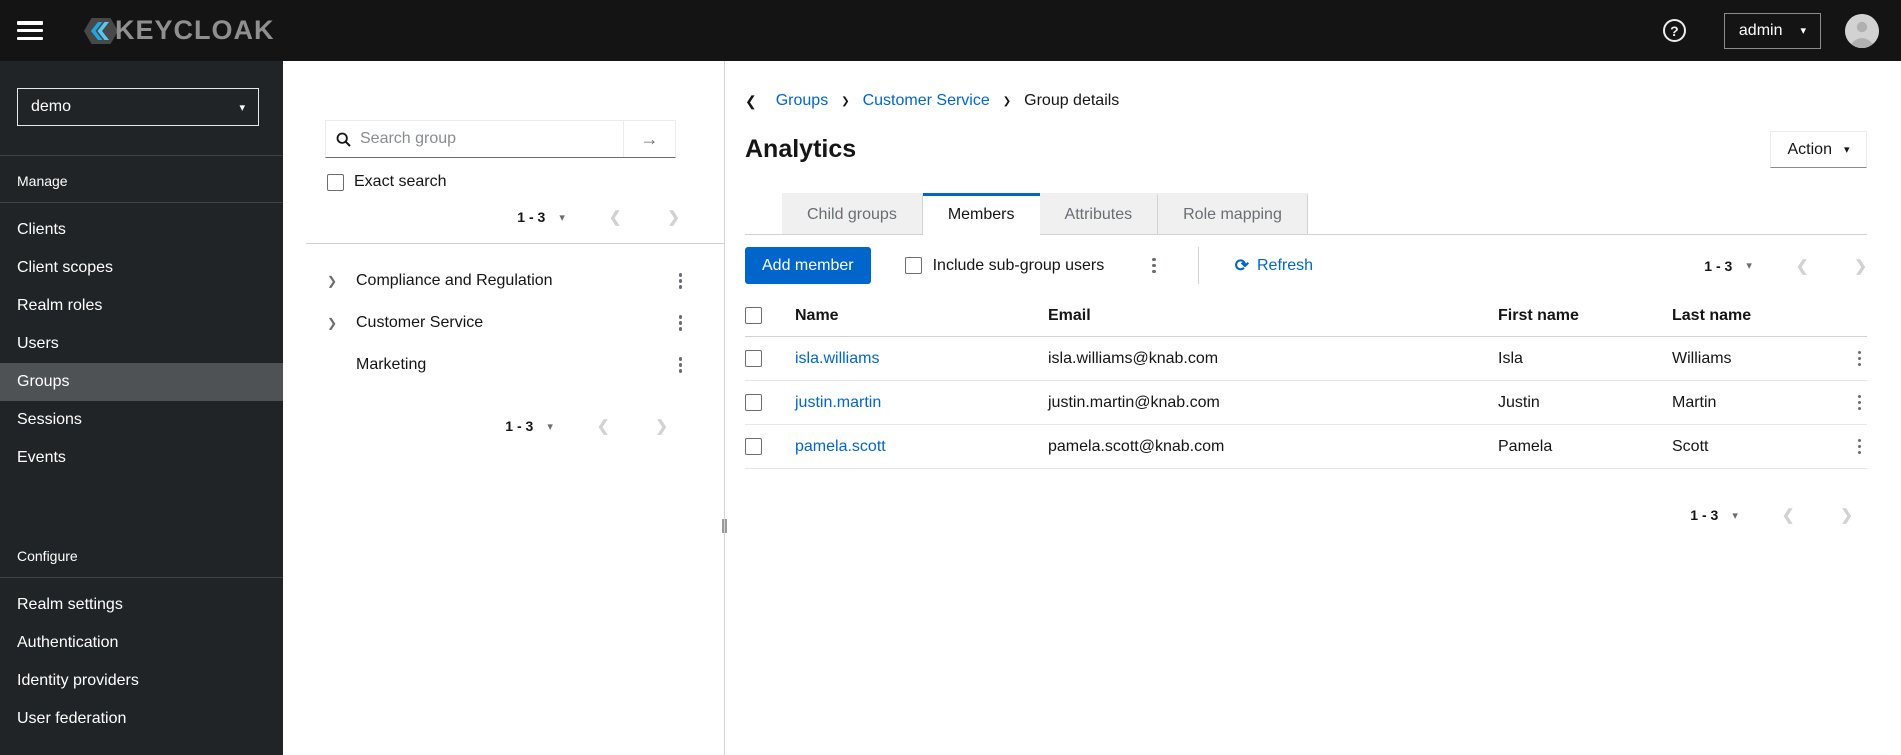 The image size is (1901, 755). I want to click on keycloak-logo: KEYCLOAK, so click(173, 31).